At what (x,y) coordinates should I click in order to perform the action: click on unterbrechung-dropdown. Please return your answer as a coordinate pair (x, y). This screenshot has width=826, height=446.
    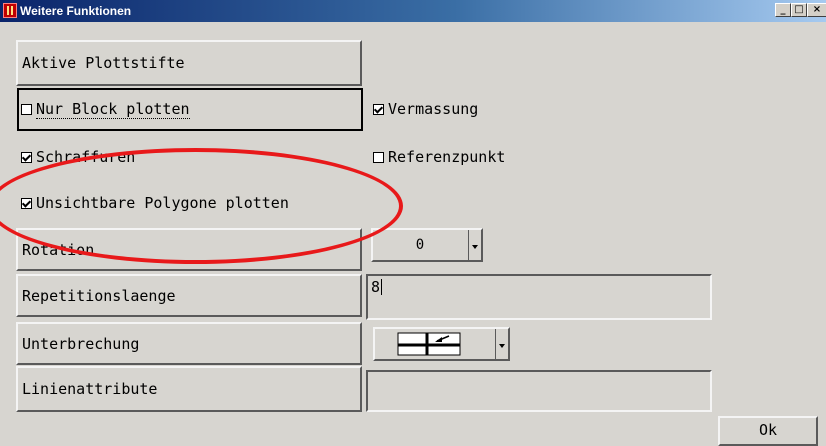
    Looking at the image, I should click on (441, 344).